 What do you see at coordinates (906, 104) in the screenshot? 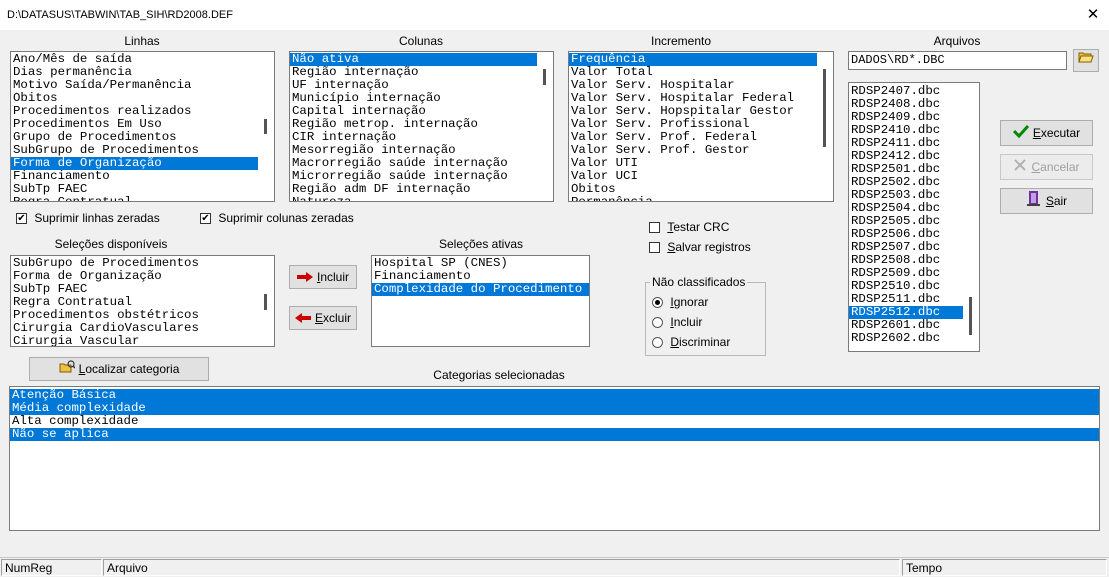
I see `arquivos-list-item: RDSP2408.dbc` at bounding box center [906, 104].